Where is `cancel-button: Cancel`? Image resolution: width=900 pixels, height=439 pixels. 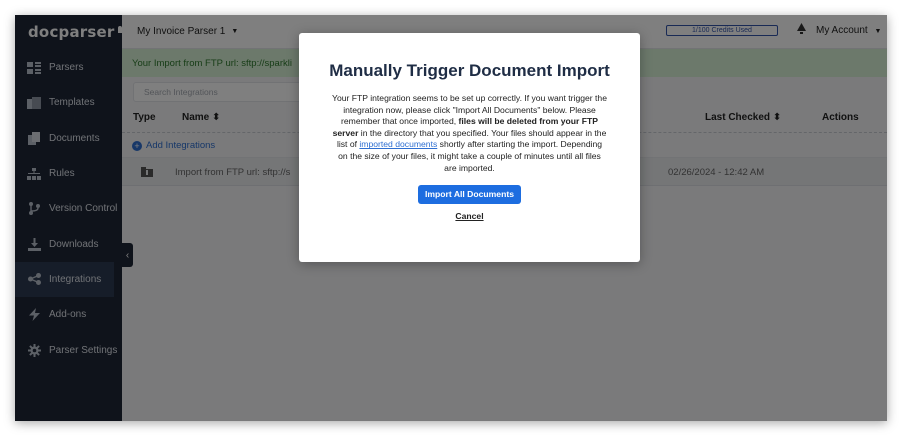
cancel-button: Cancel is located at coordinates (469, 216).